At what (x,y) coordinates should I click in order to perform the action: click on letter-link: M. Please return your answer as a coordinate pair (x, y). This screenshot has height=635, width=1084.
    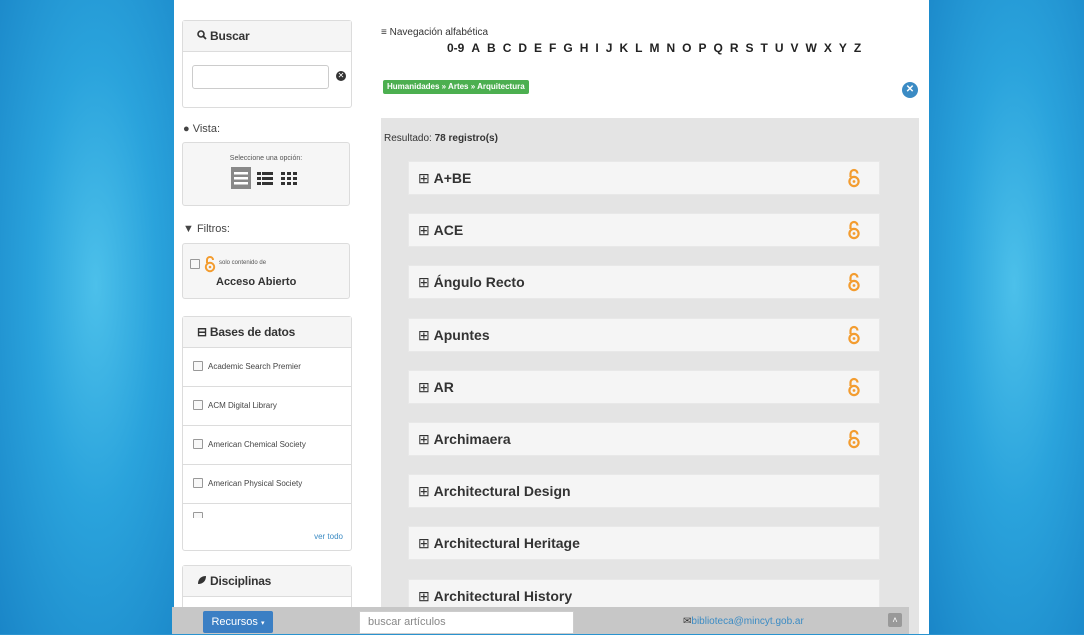
    Looking at the image, I should click on (654, 48).